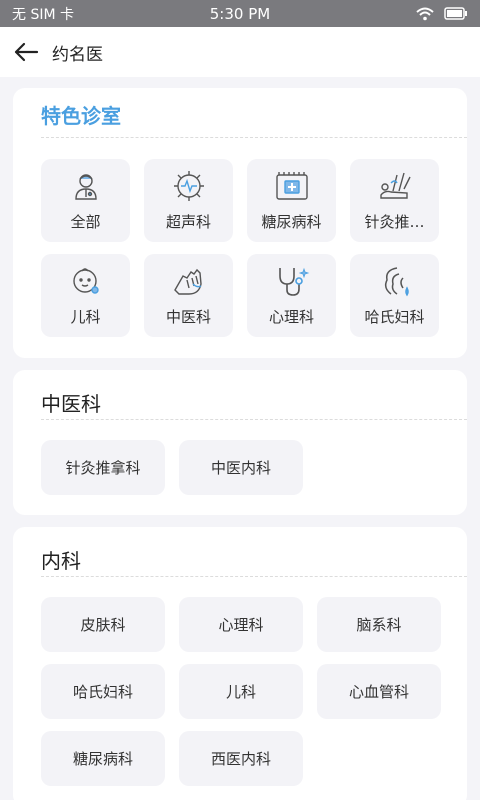  I want to click on clinic-tile-ultrasound: 超声科, so click(188, 200).